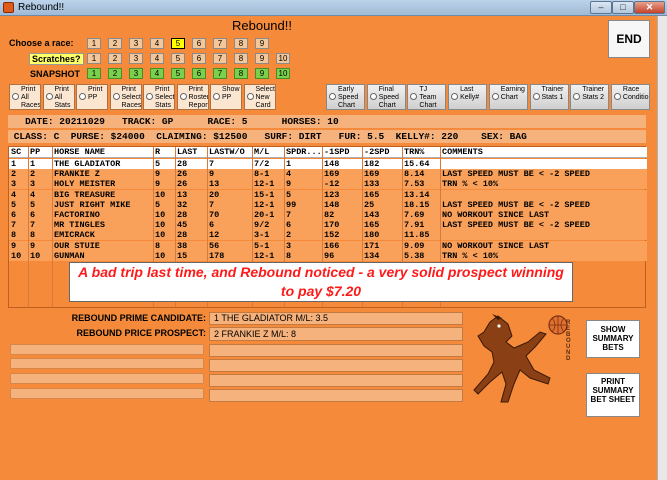 This screenshot has width=667, height=480. I want to click on snapshot-button-10: 10, so click(283, 73).